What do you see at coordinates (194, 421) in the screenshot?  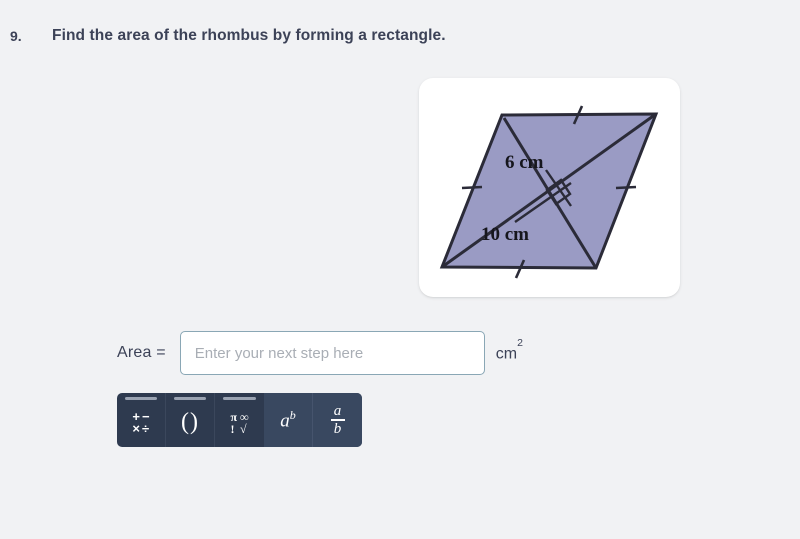 I see `paren-close-icon: )` at bounding box center [194, 421].